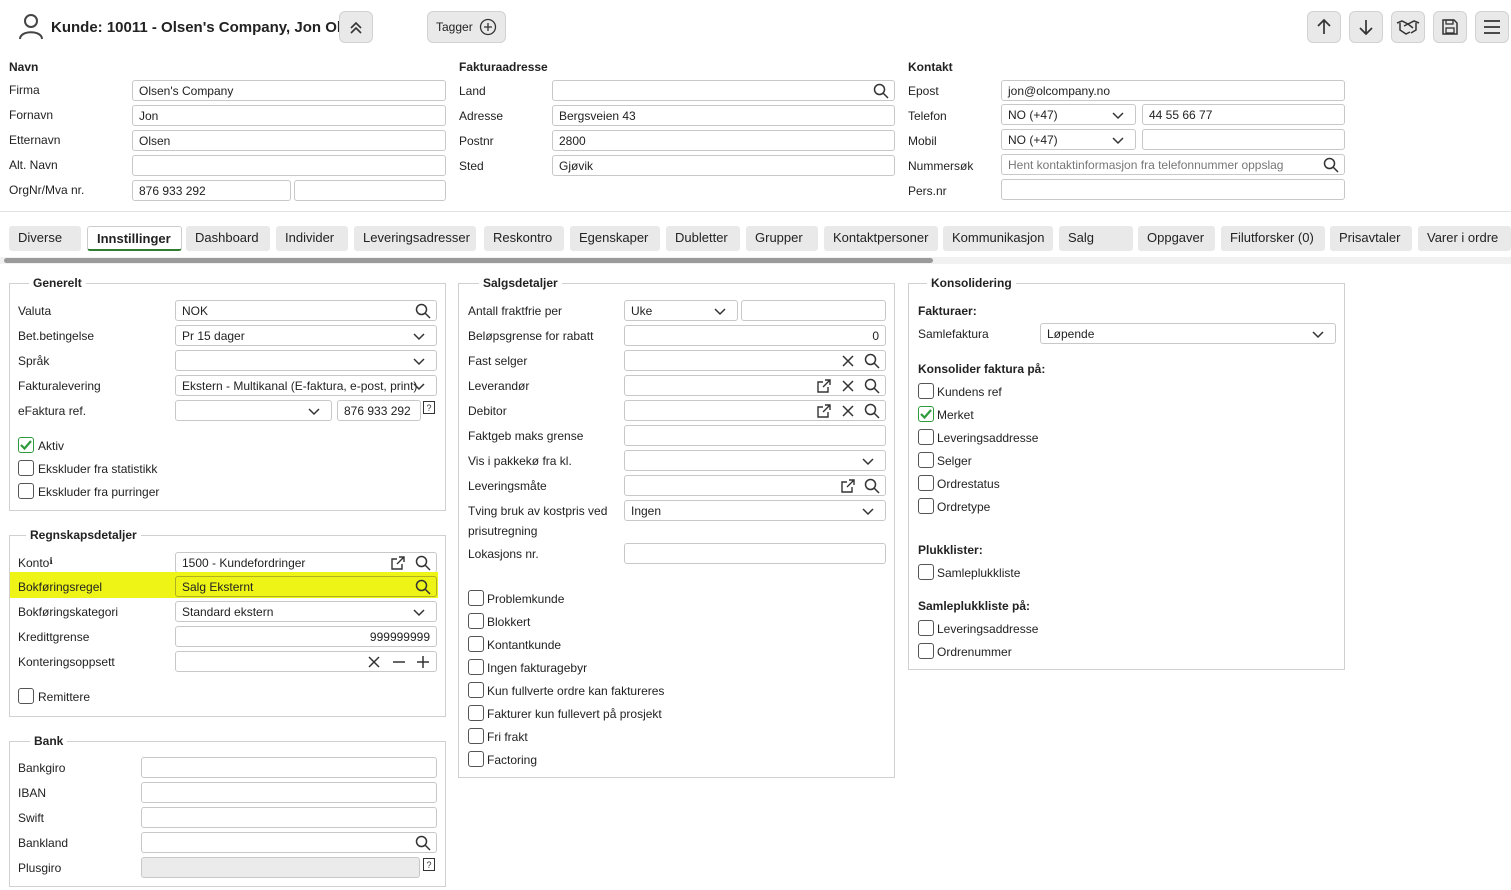  Describe the element at coordinates (50, 561) in the screenshot. I see `info-icon: ℹ` at that location.